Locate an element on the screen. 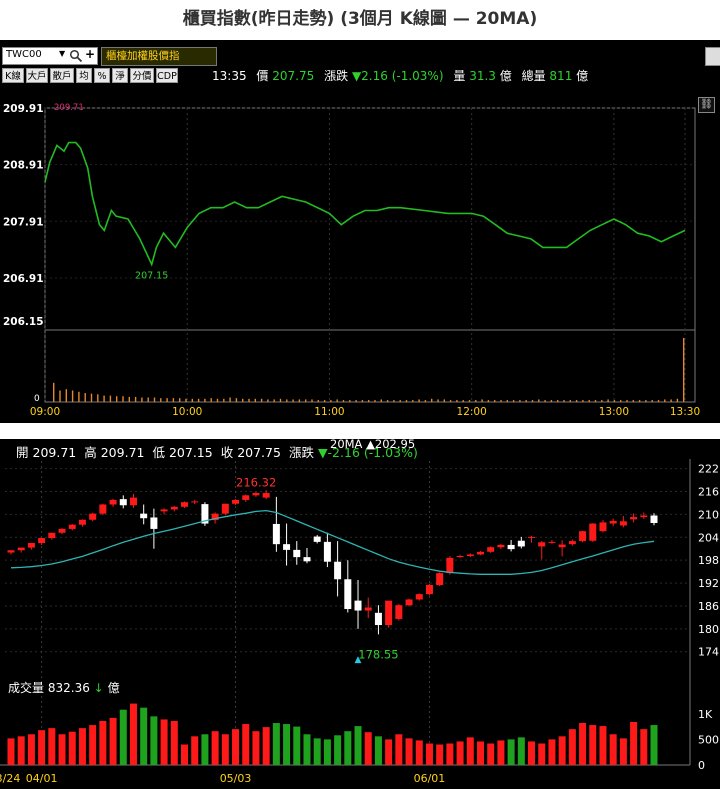 The width and height of the screenshot is (720, 789). price-tick-label: 192 is located at coordinates (708, 583).